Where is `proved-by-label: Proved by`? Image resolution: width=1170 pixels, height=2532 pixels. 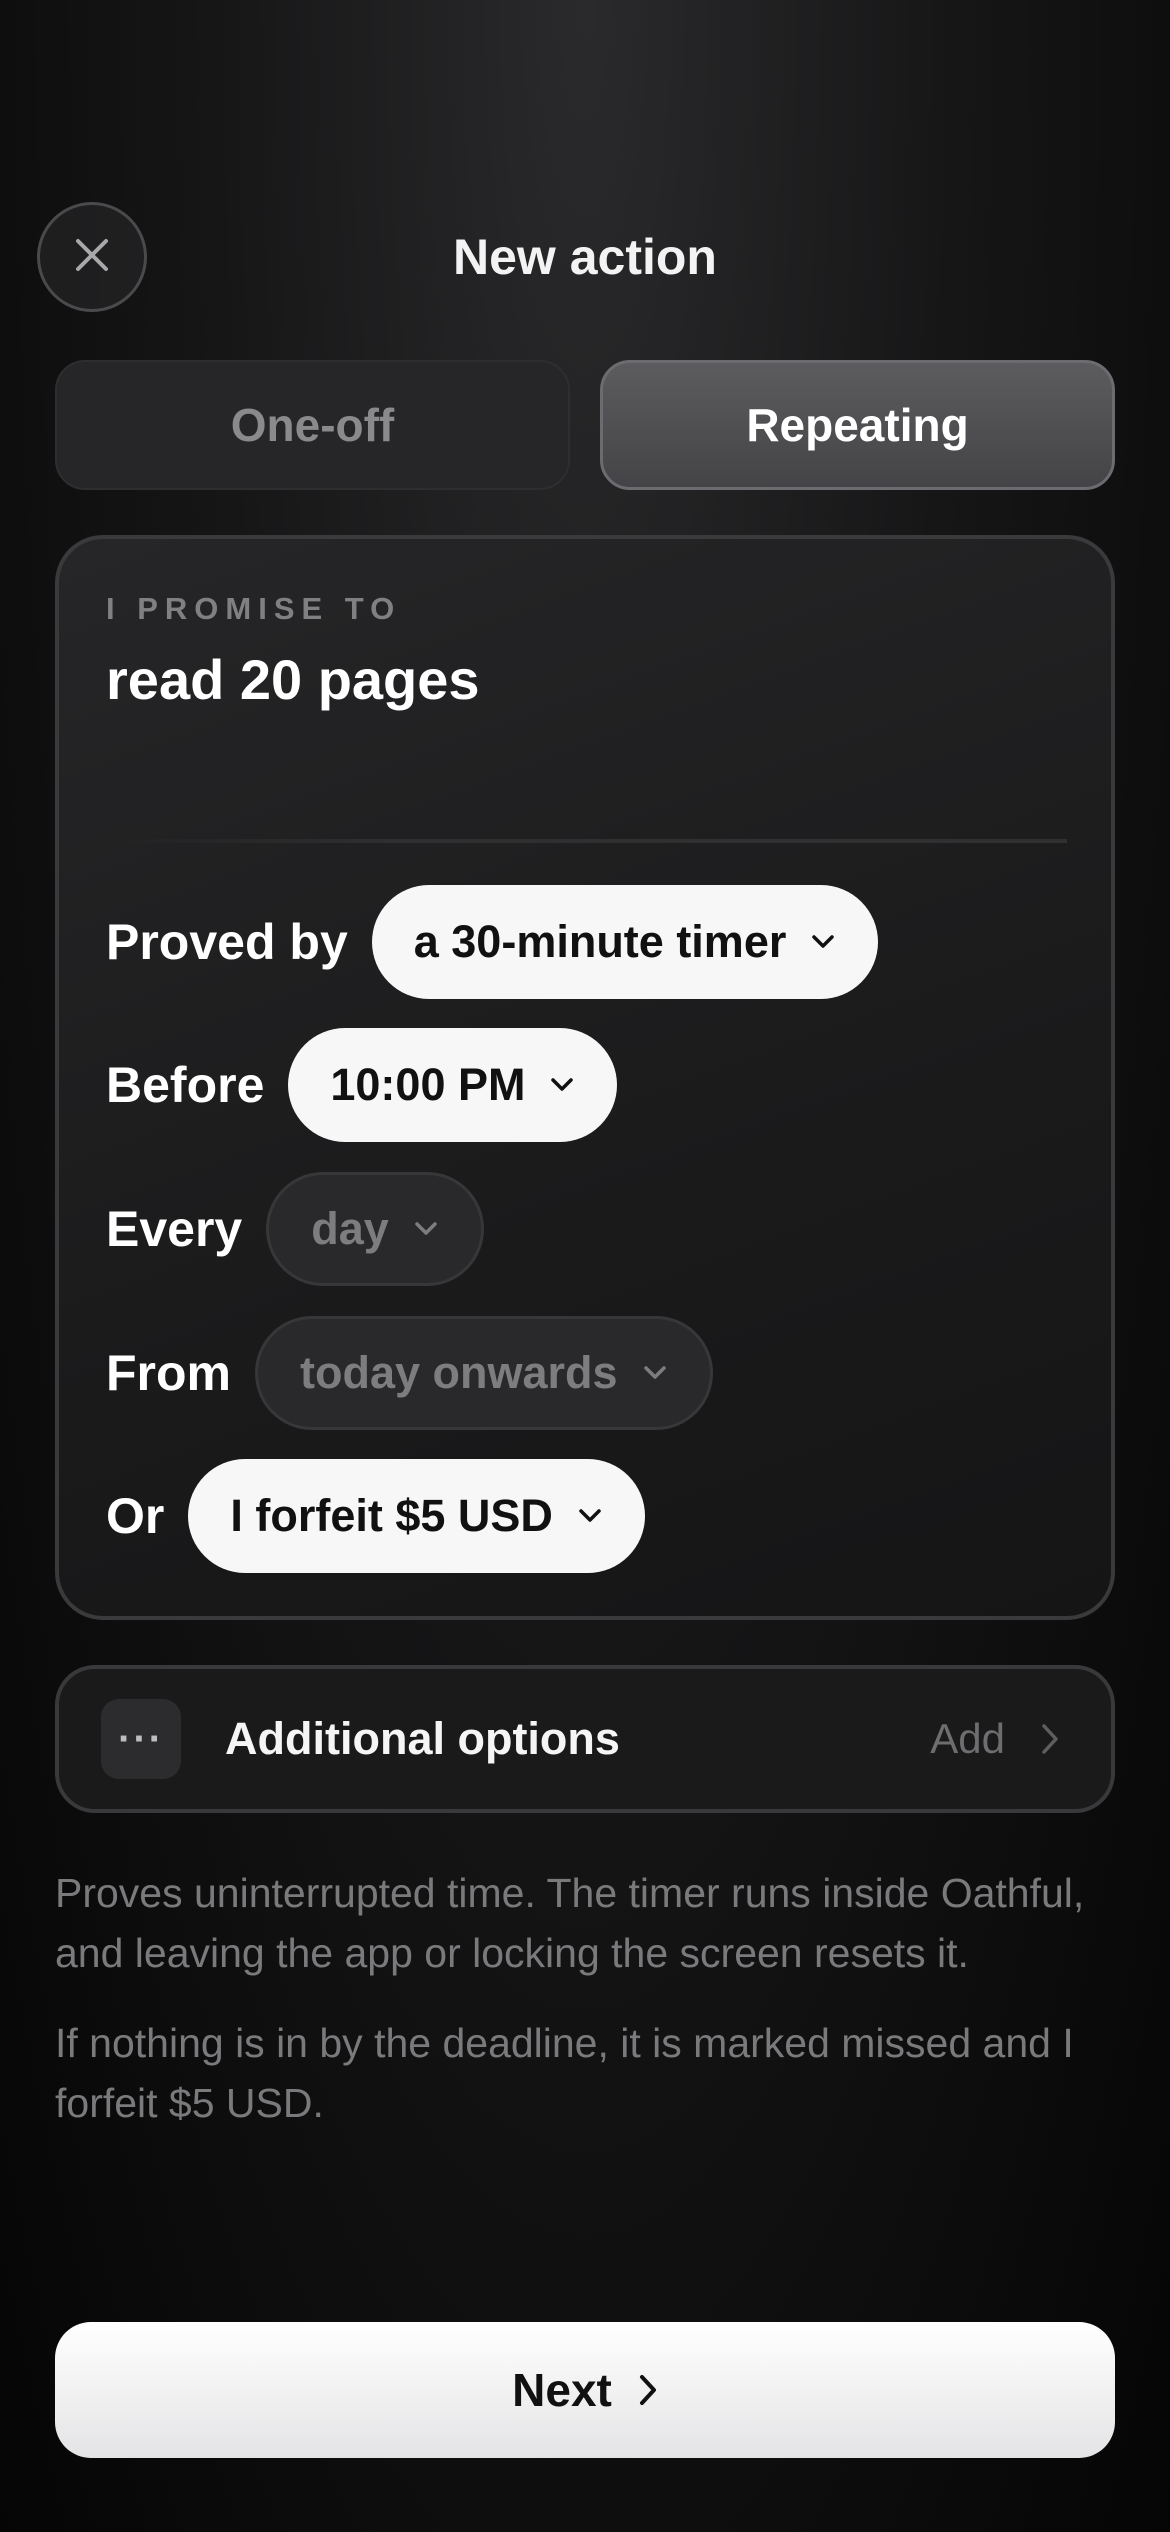 proved-by-label: Proved by is located at coordinates (227, 942).